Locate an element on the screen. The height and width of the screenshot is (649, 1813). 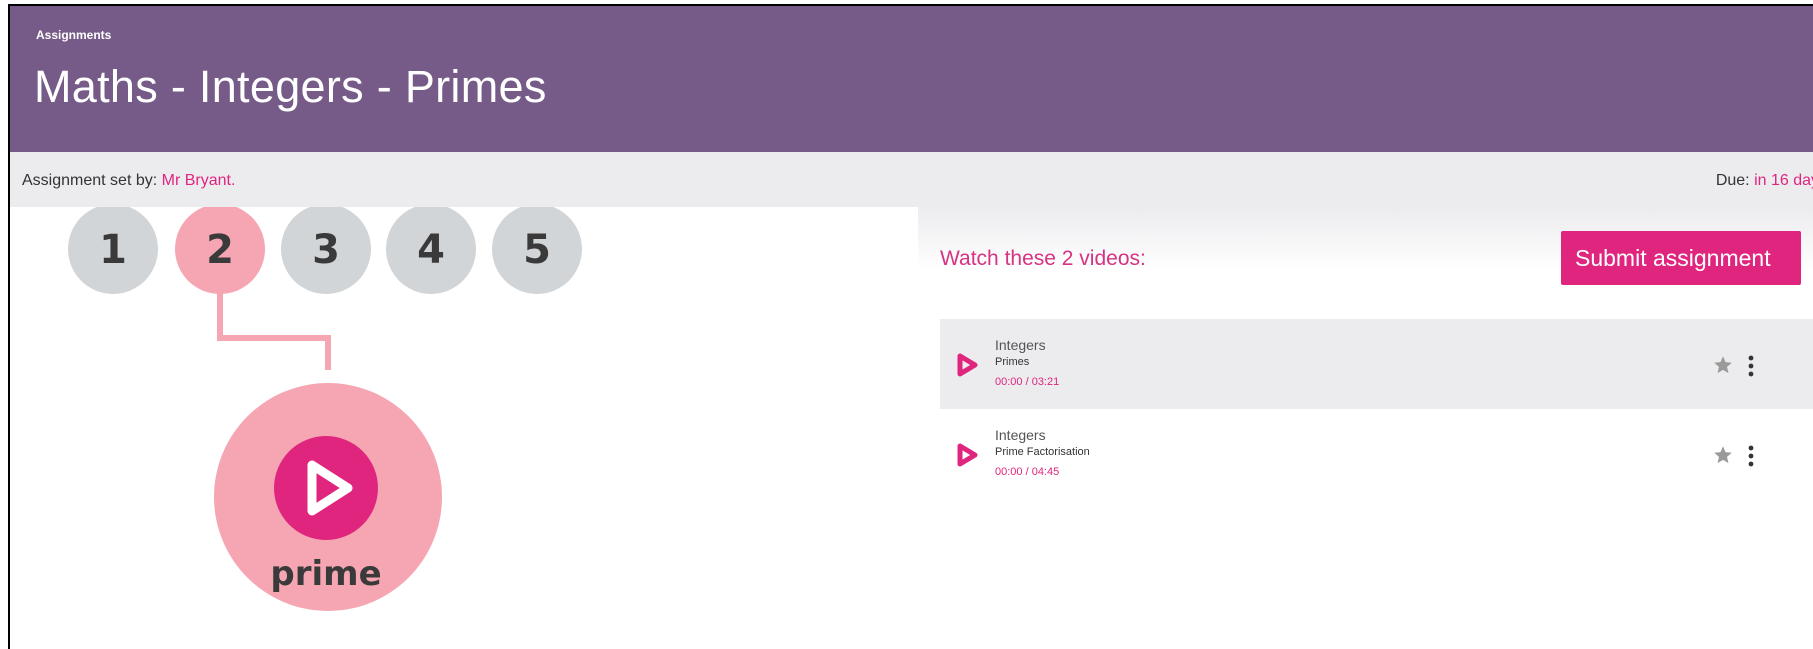
number-circles: 1 2 3 4 5 is located at coordinates (325, 250).